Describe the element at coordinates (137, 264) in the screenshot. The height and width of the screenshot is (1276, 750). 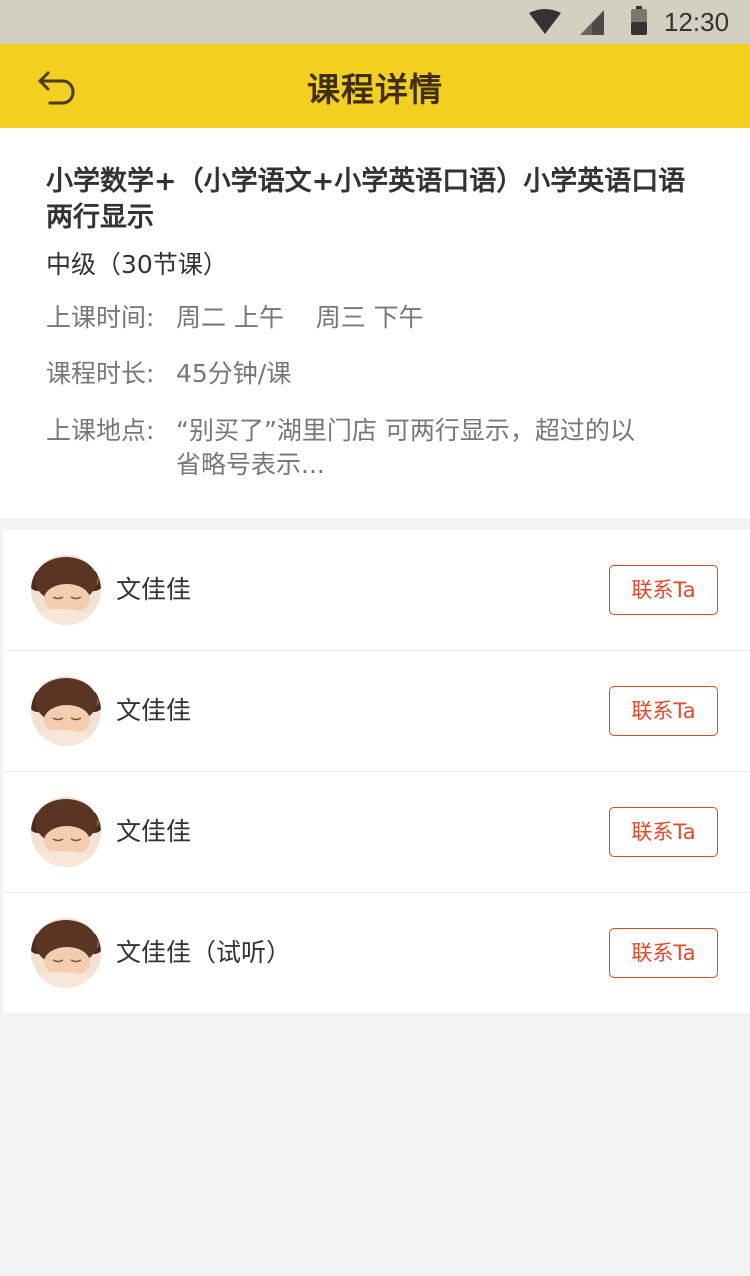
I see `course-level: 中级（30节课）` at that location.